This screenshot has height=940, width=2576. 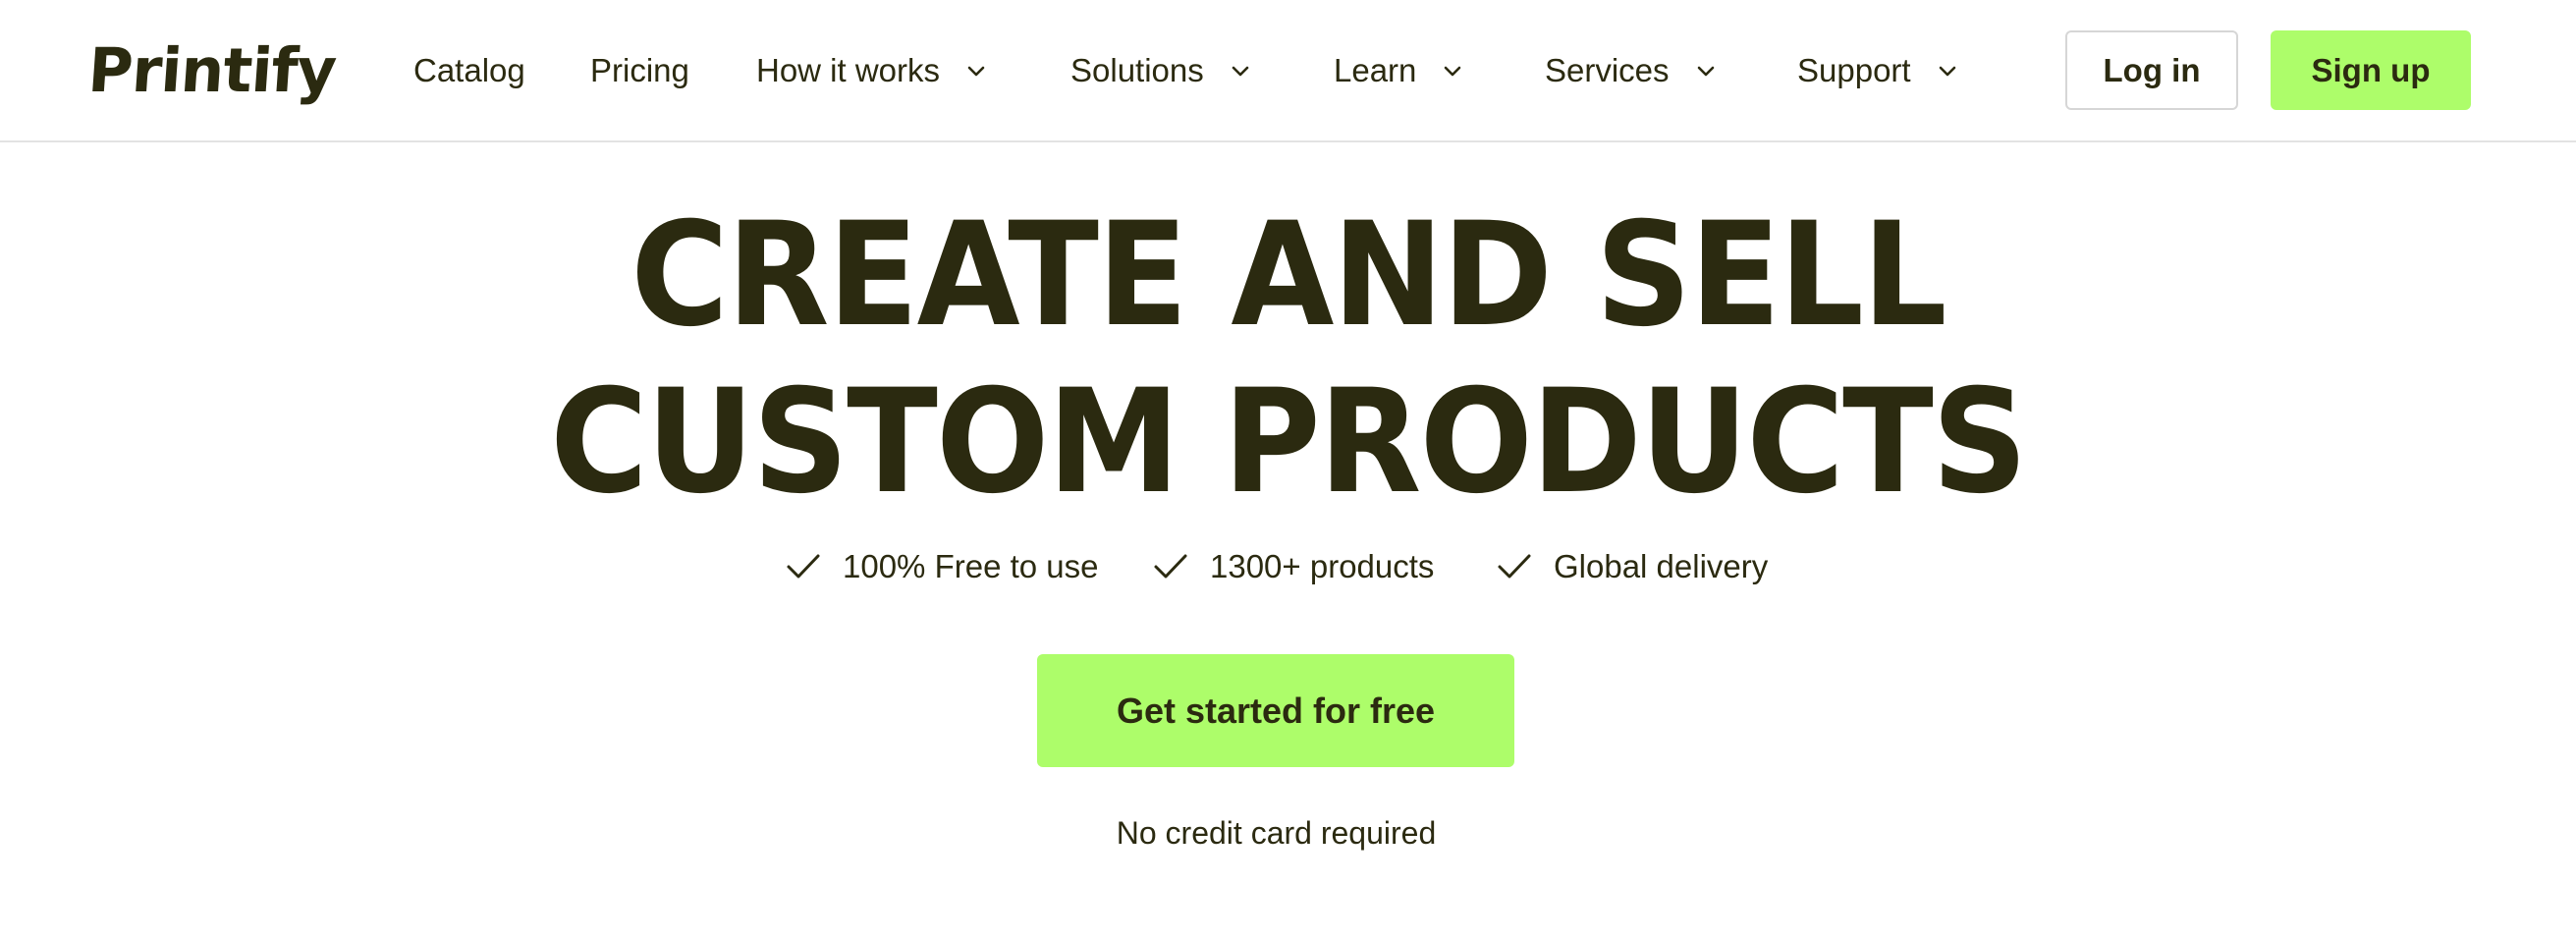 I want to click on nav-item-label: Support, so click(x=1854, y=70).